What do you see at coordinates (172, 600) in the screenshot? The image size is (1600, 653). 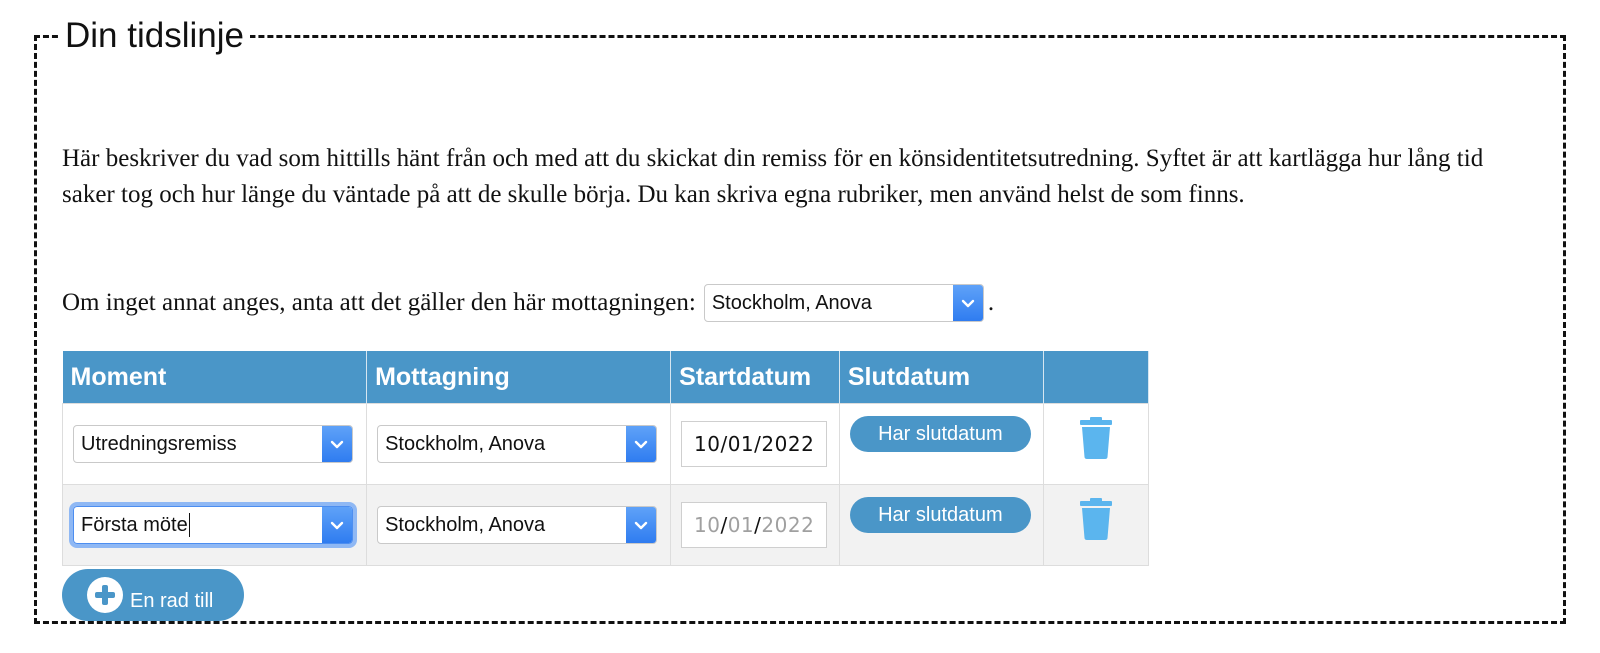 I see `add-row-label: En rad till` at bounding box center [172, 600].